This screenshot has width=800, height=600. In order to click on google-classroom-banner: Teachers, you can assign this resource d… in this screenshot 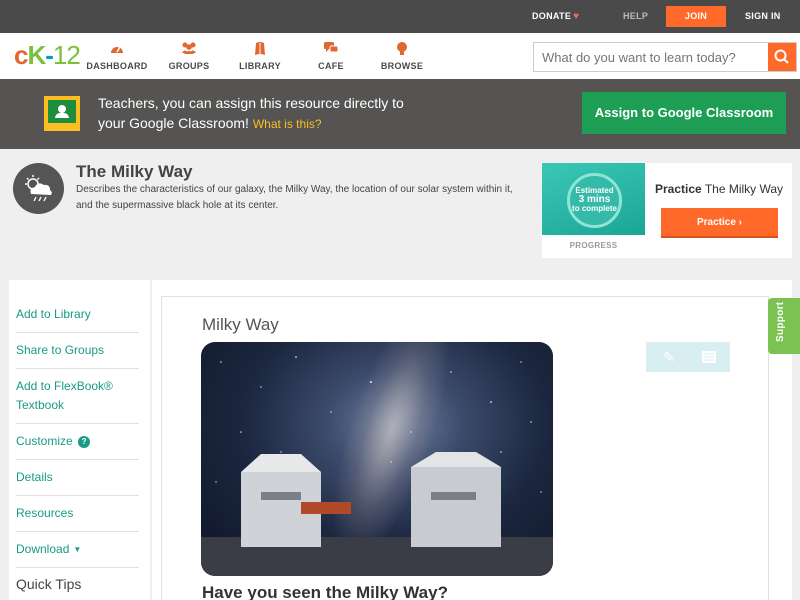, I will do `click(400, 114)`.